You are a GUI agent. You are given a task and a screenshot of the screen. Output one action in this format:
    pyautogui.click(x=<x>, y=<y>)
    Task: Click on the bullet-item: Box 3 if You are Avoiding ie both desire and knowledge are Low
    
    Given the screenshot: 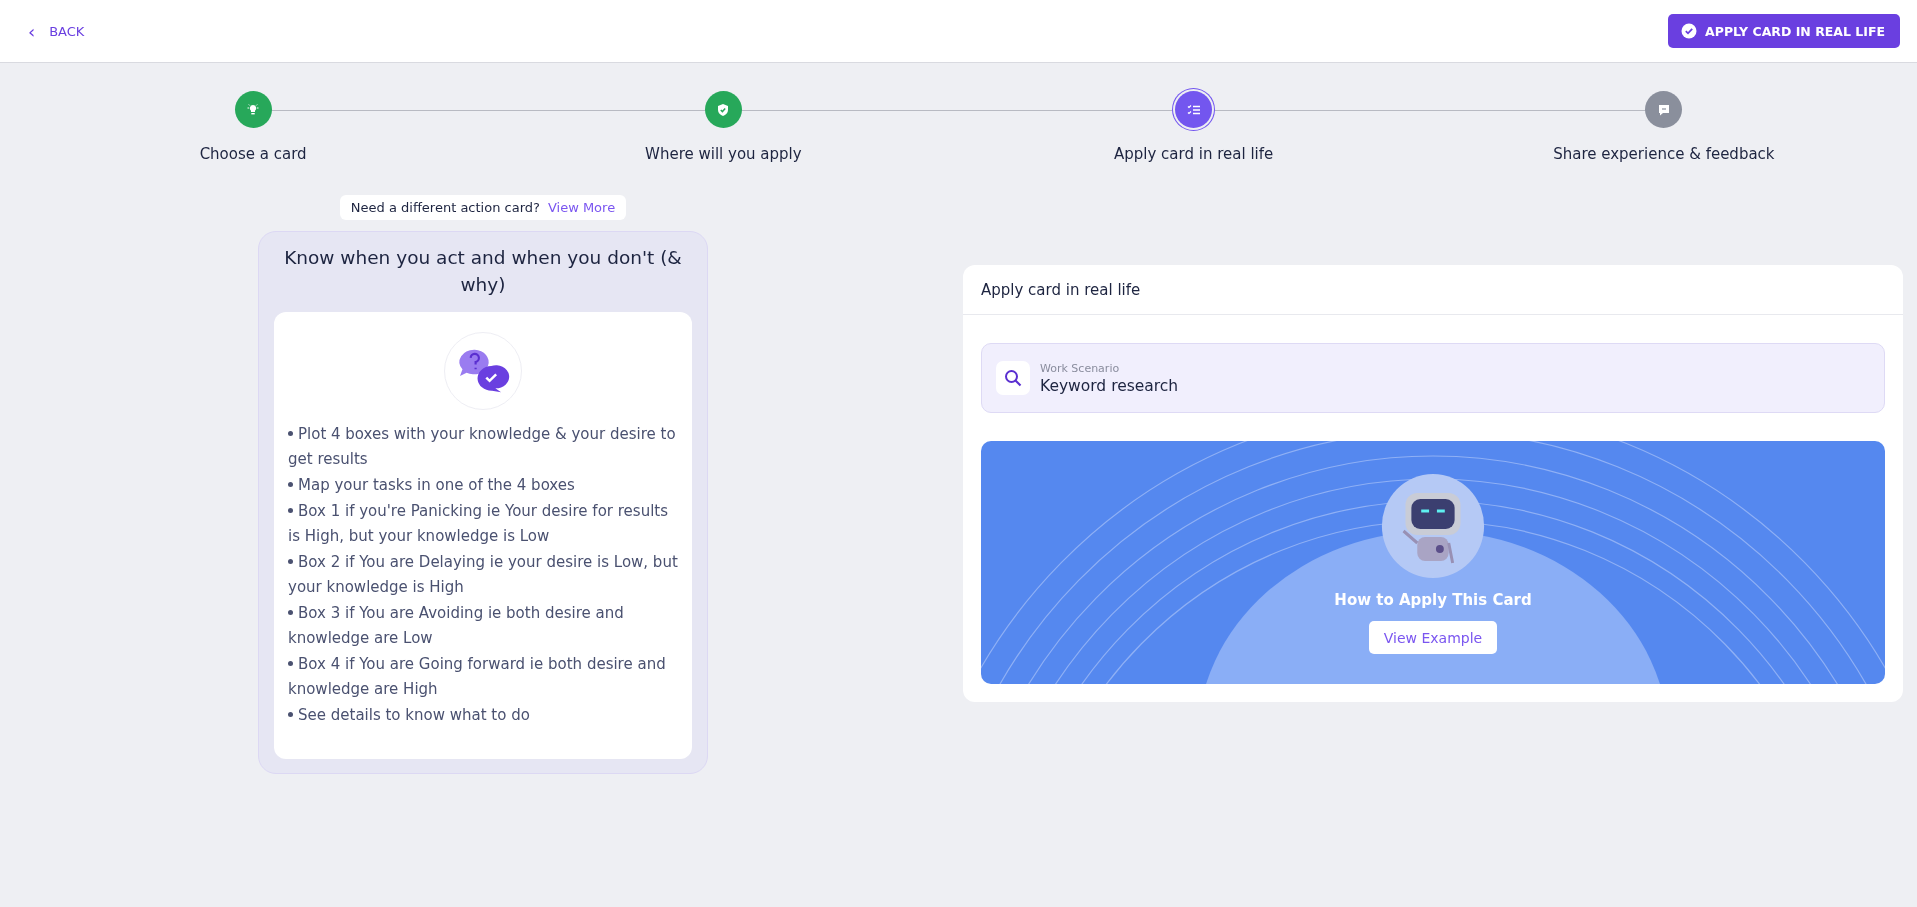 What is the action you would take?
    pyautogui.click(x=456, y=626)
    